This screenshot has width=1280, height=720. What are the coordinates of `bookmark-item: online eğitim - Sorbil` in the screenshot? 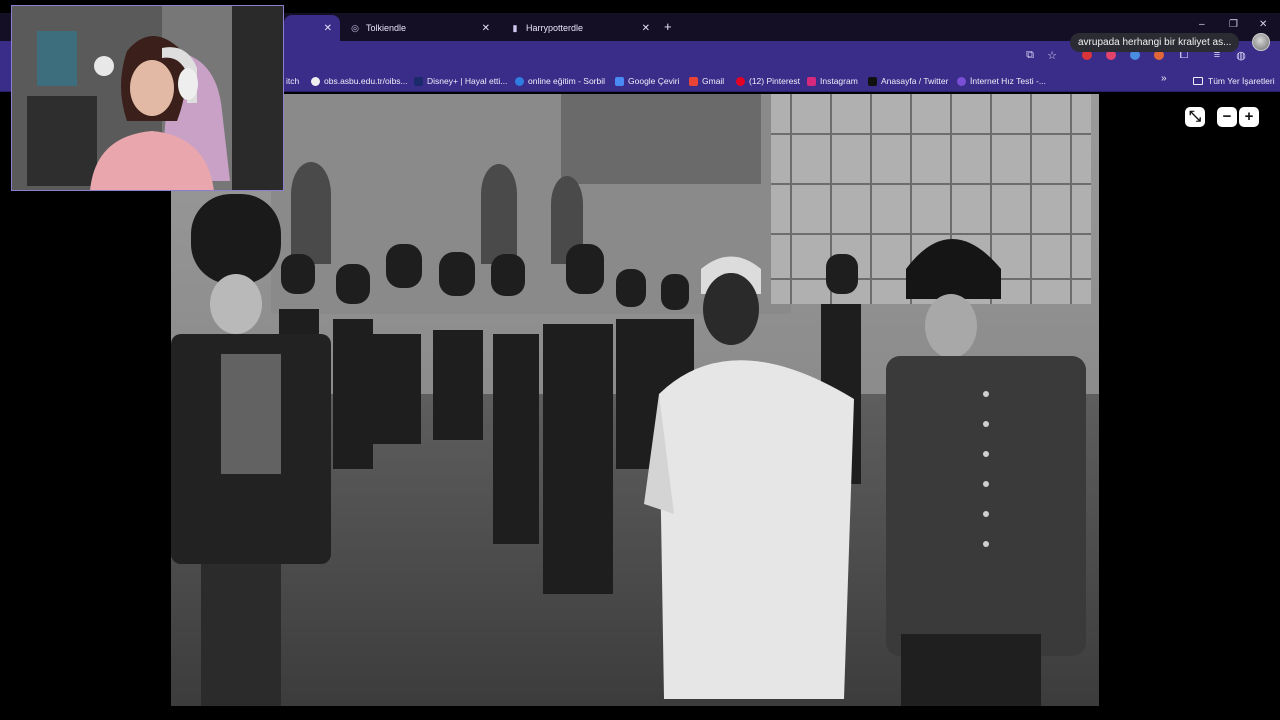 It's located at (560, 81).